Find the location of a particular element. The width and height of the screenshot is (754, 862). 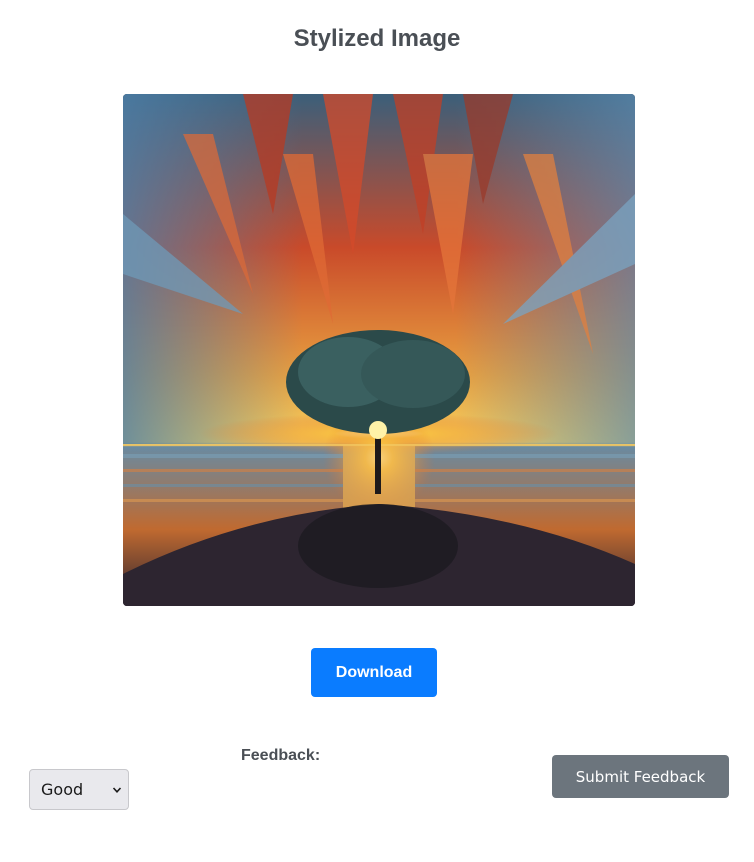

download-button: Download is located at coordinates (374, 672).